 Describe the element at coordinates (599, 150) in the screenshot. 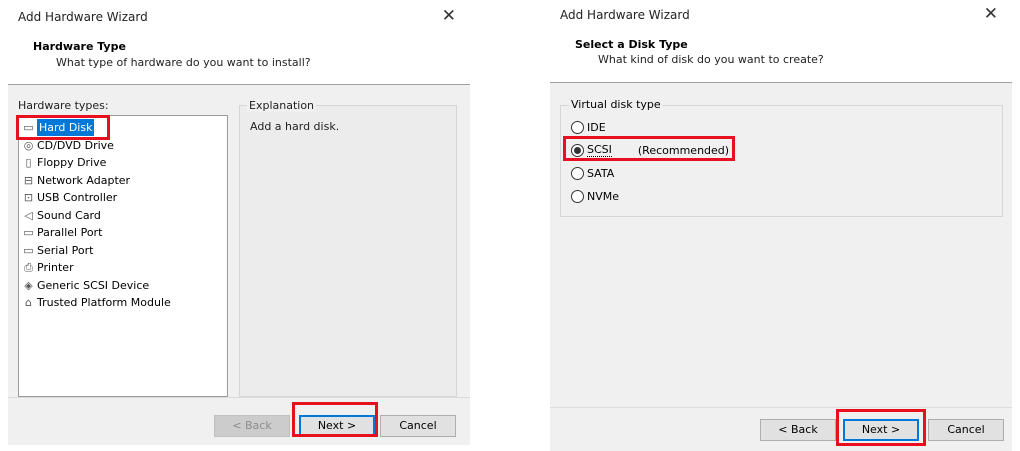

I see `disk-type-label: SCSI` at that location.